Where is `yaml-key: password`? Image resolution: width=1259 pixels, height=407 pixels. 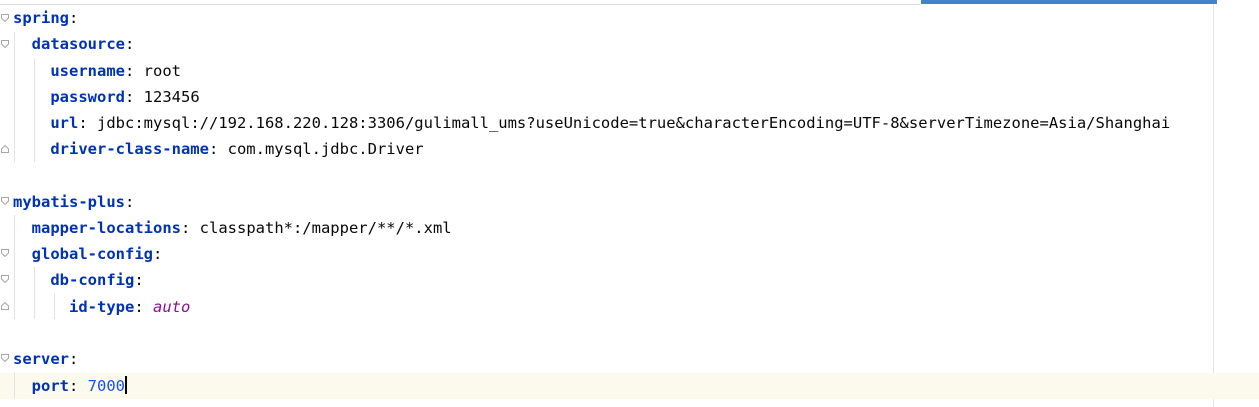 yaml-key: password is located at coordinates (87, 97).